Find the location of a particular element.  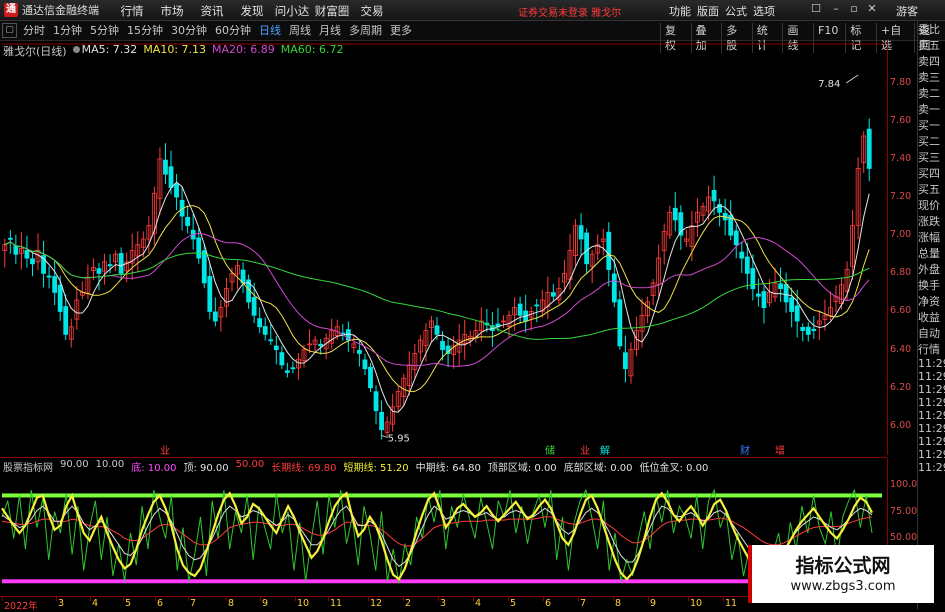

right-menu-item: 版面 is located at coordinates (708, 11).